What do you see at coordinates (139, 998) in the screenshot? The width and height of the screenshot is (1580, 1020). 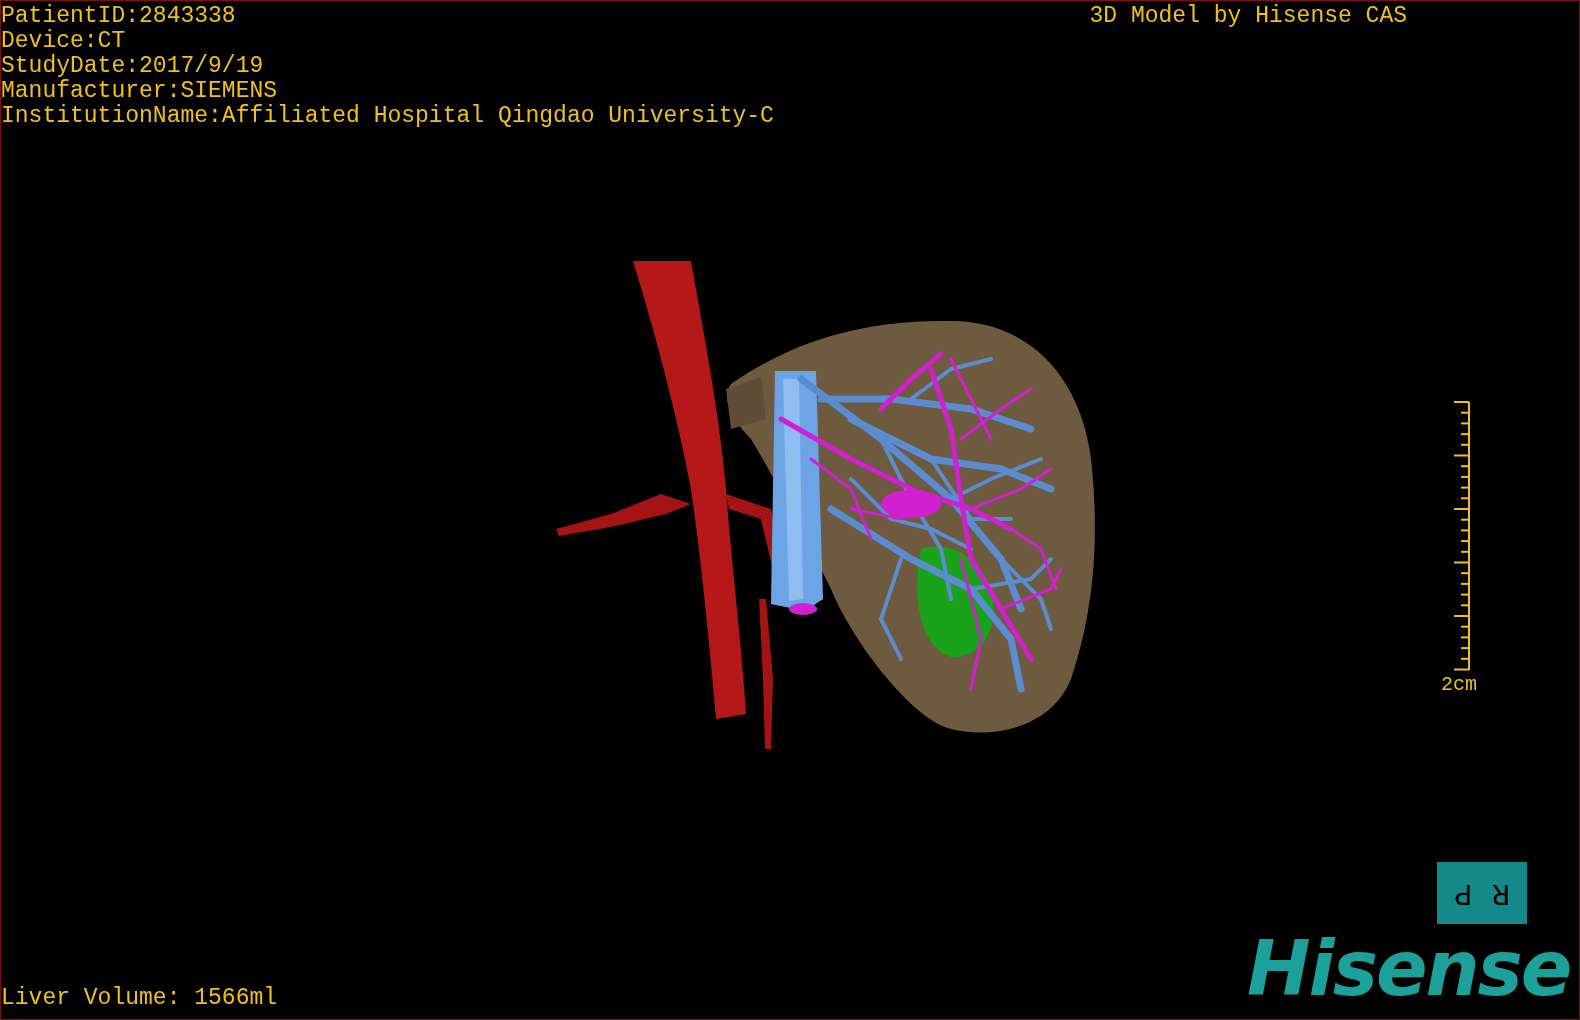 I see `liver-volume-text: Liver Volume: 1566ml` at bounding box center [139, 998].